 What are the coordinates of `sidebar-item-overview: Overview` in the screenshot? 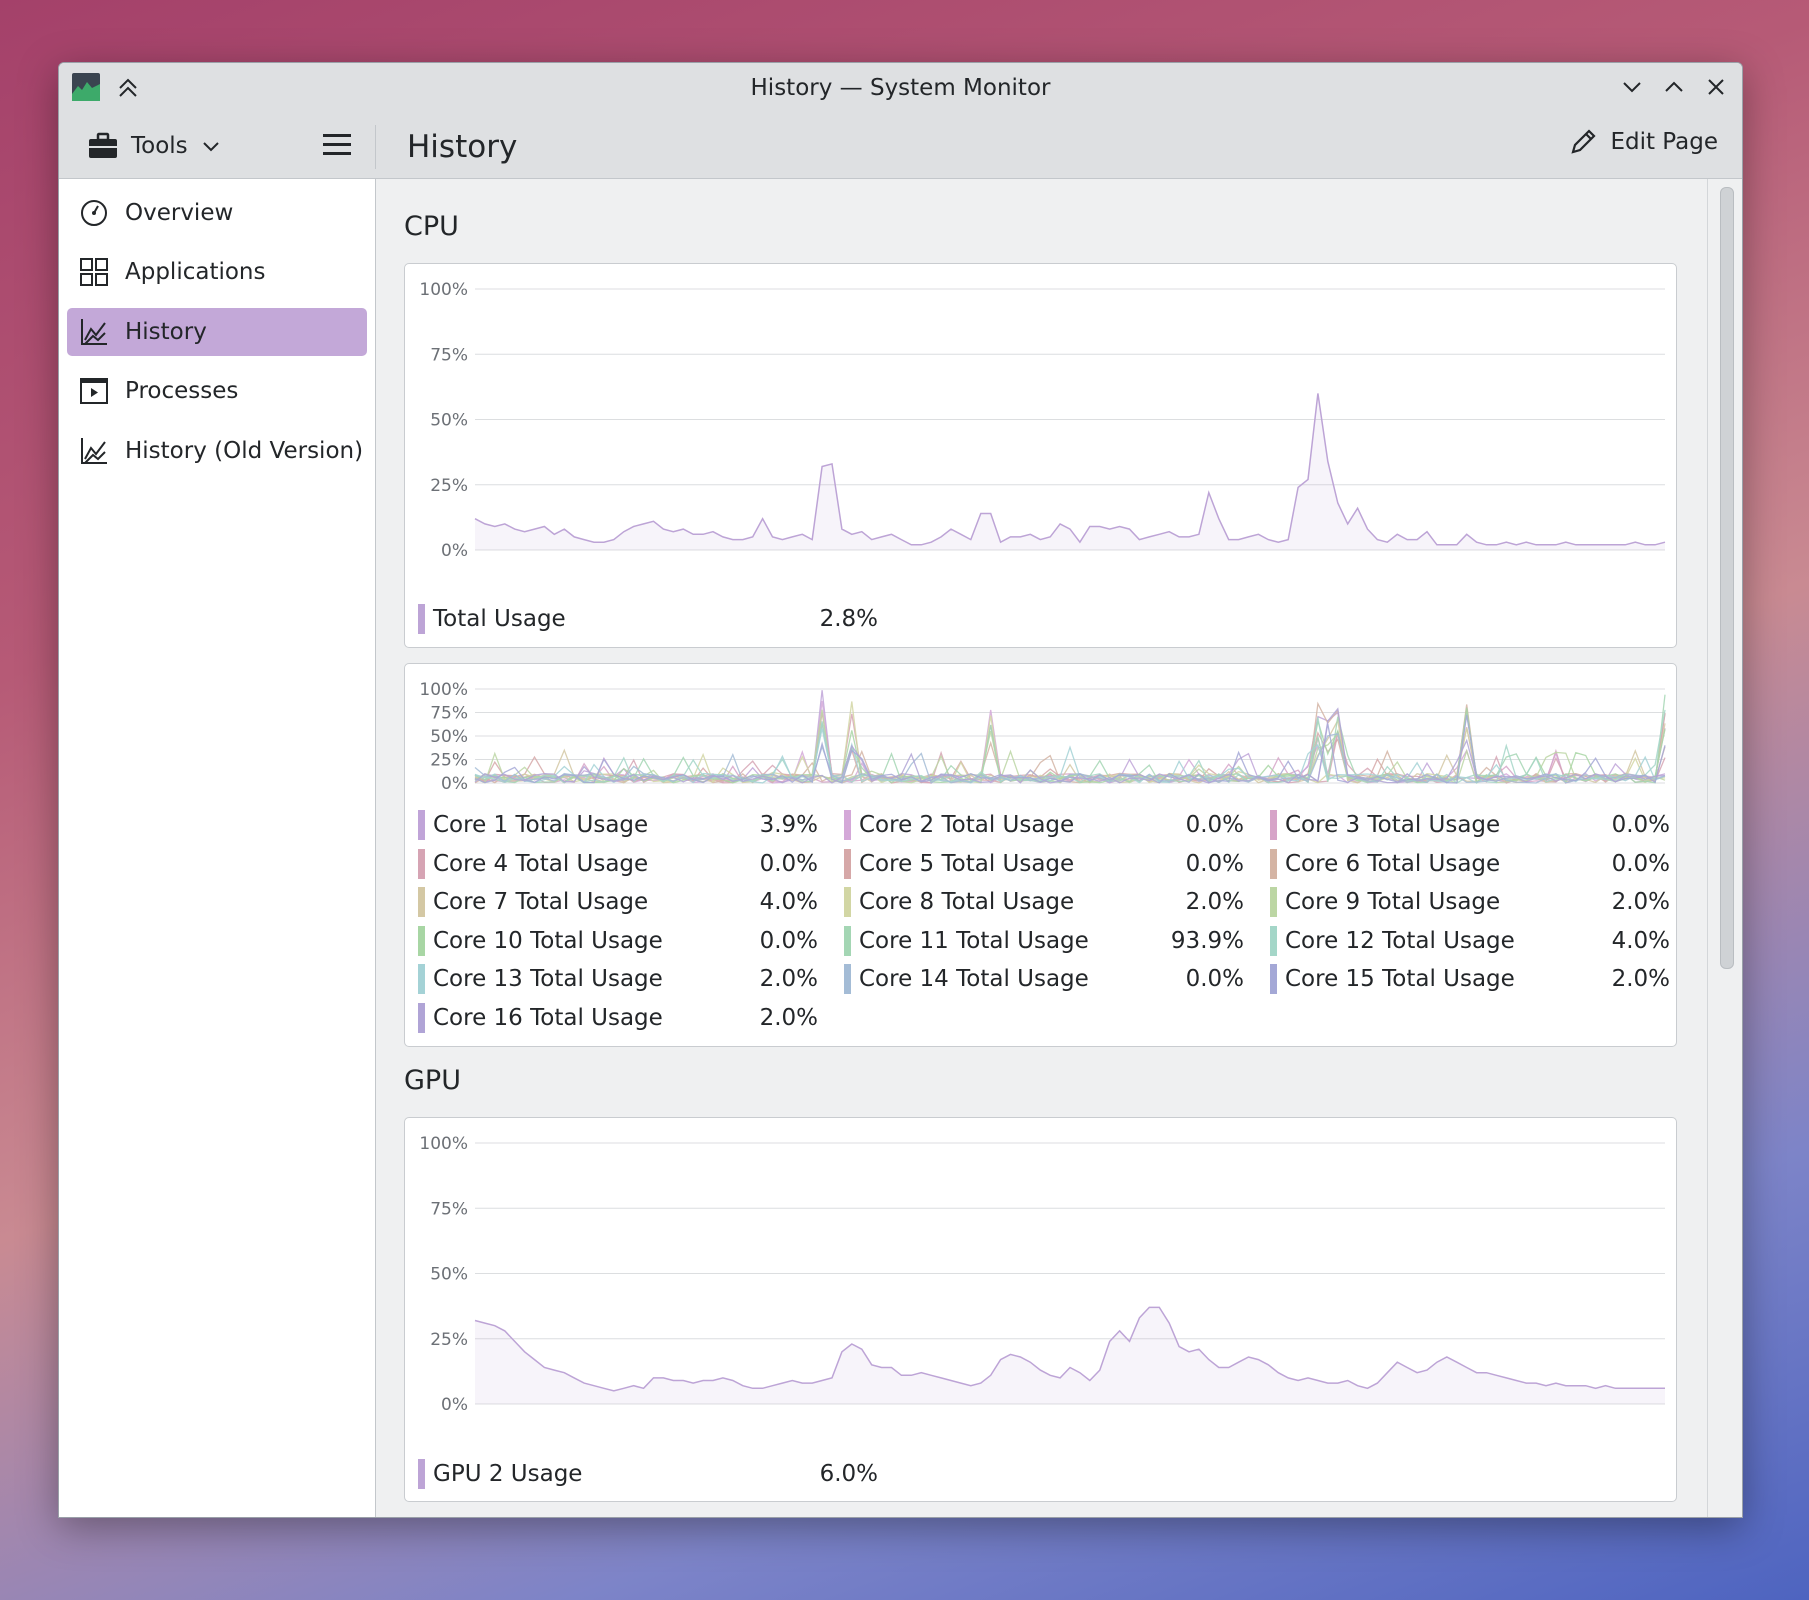 It's located at (217, 213).